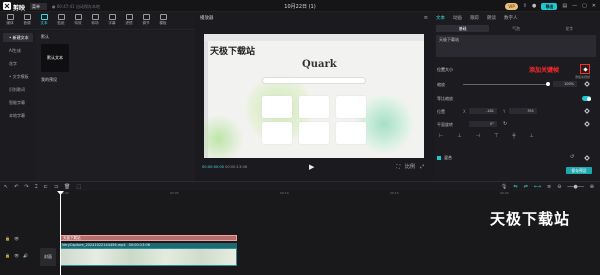 The width and height of the screenshot is (600, 275). I want to click on track-lock-icon: 🔒, so click(7, 238).